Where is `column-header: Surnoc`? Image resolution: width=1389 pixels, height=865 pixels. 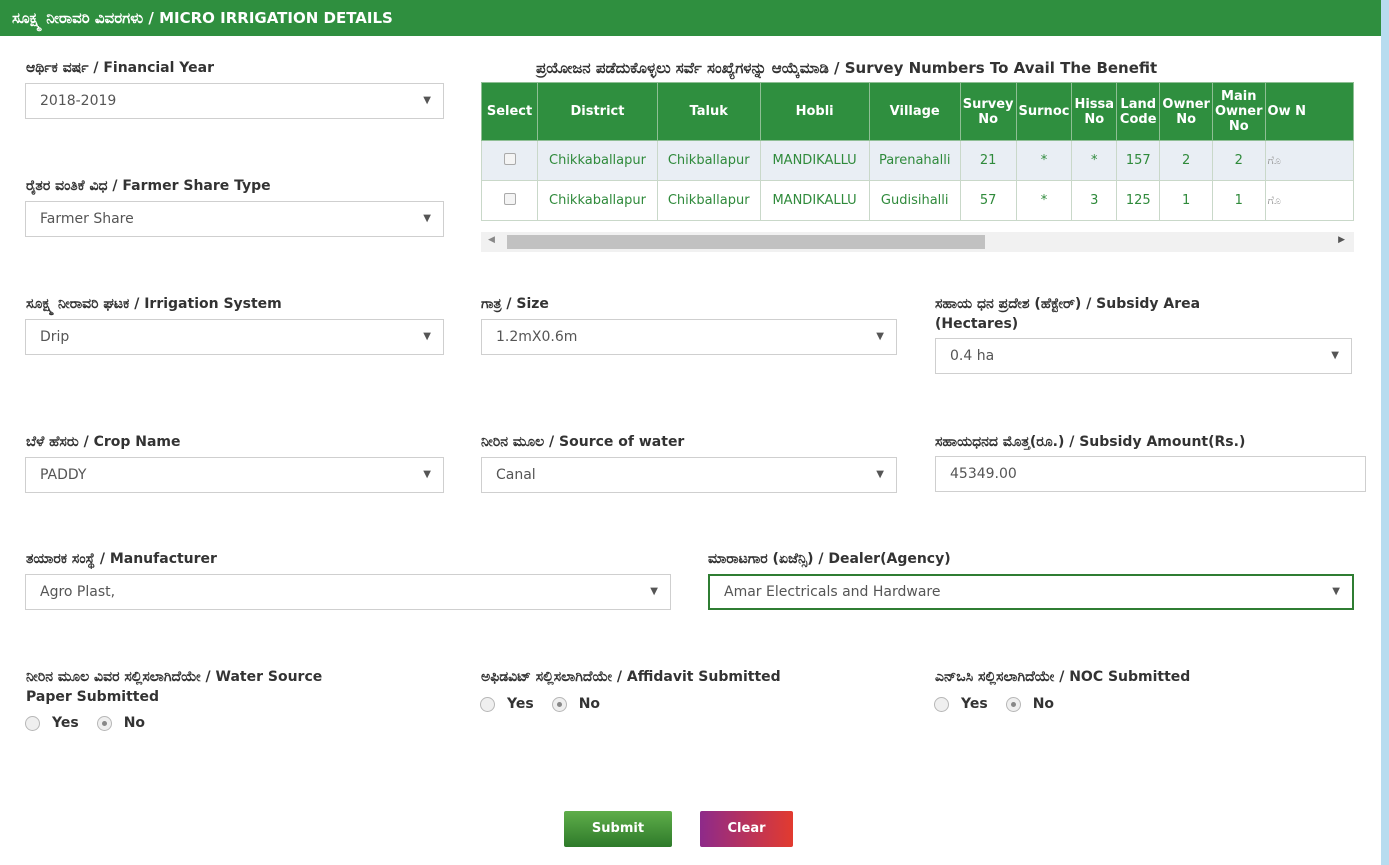 column-header: Surnoc is located at coordinates (1044, 111).